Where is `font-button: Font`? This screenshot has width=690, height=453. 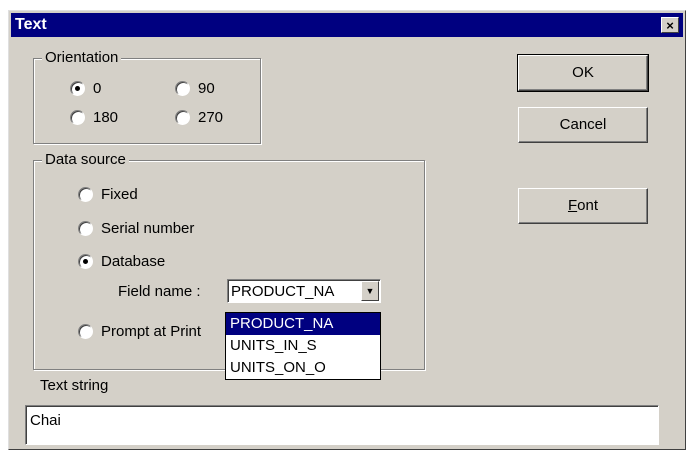 font-button: Font is located at coordinates (583, 206).